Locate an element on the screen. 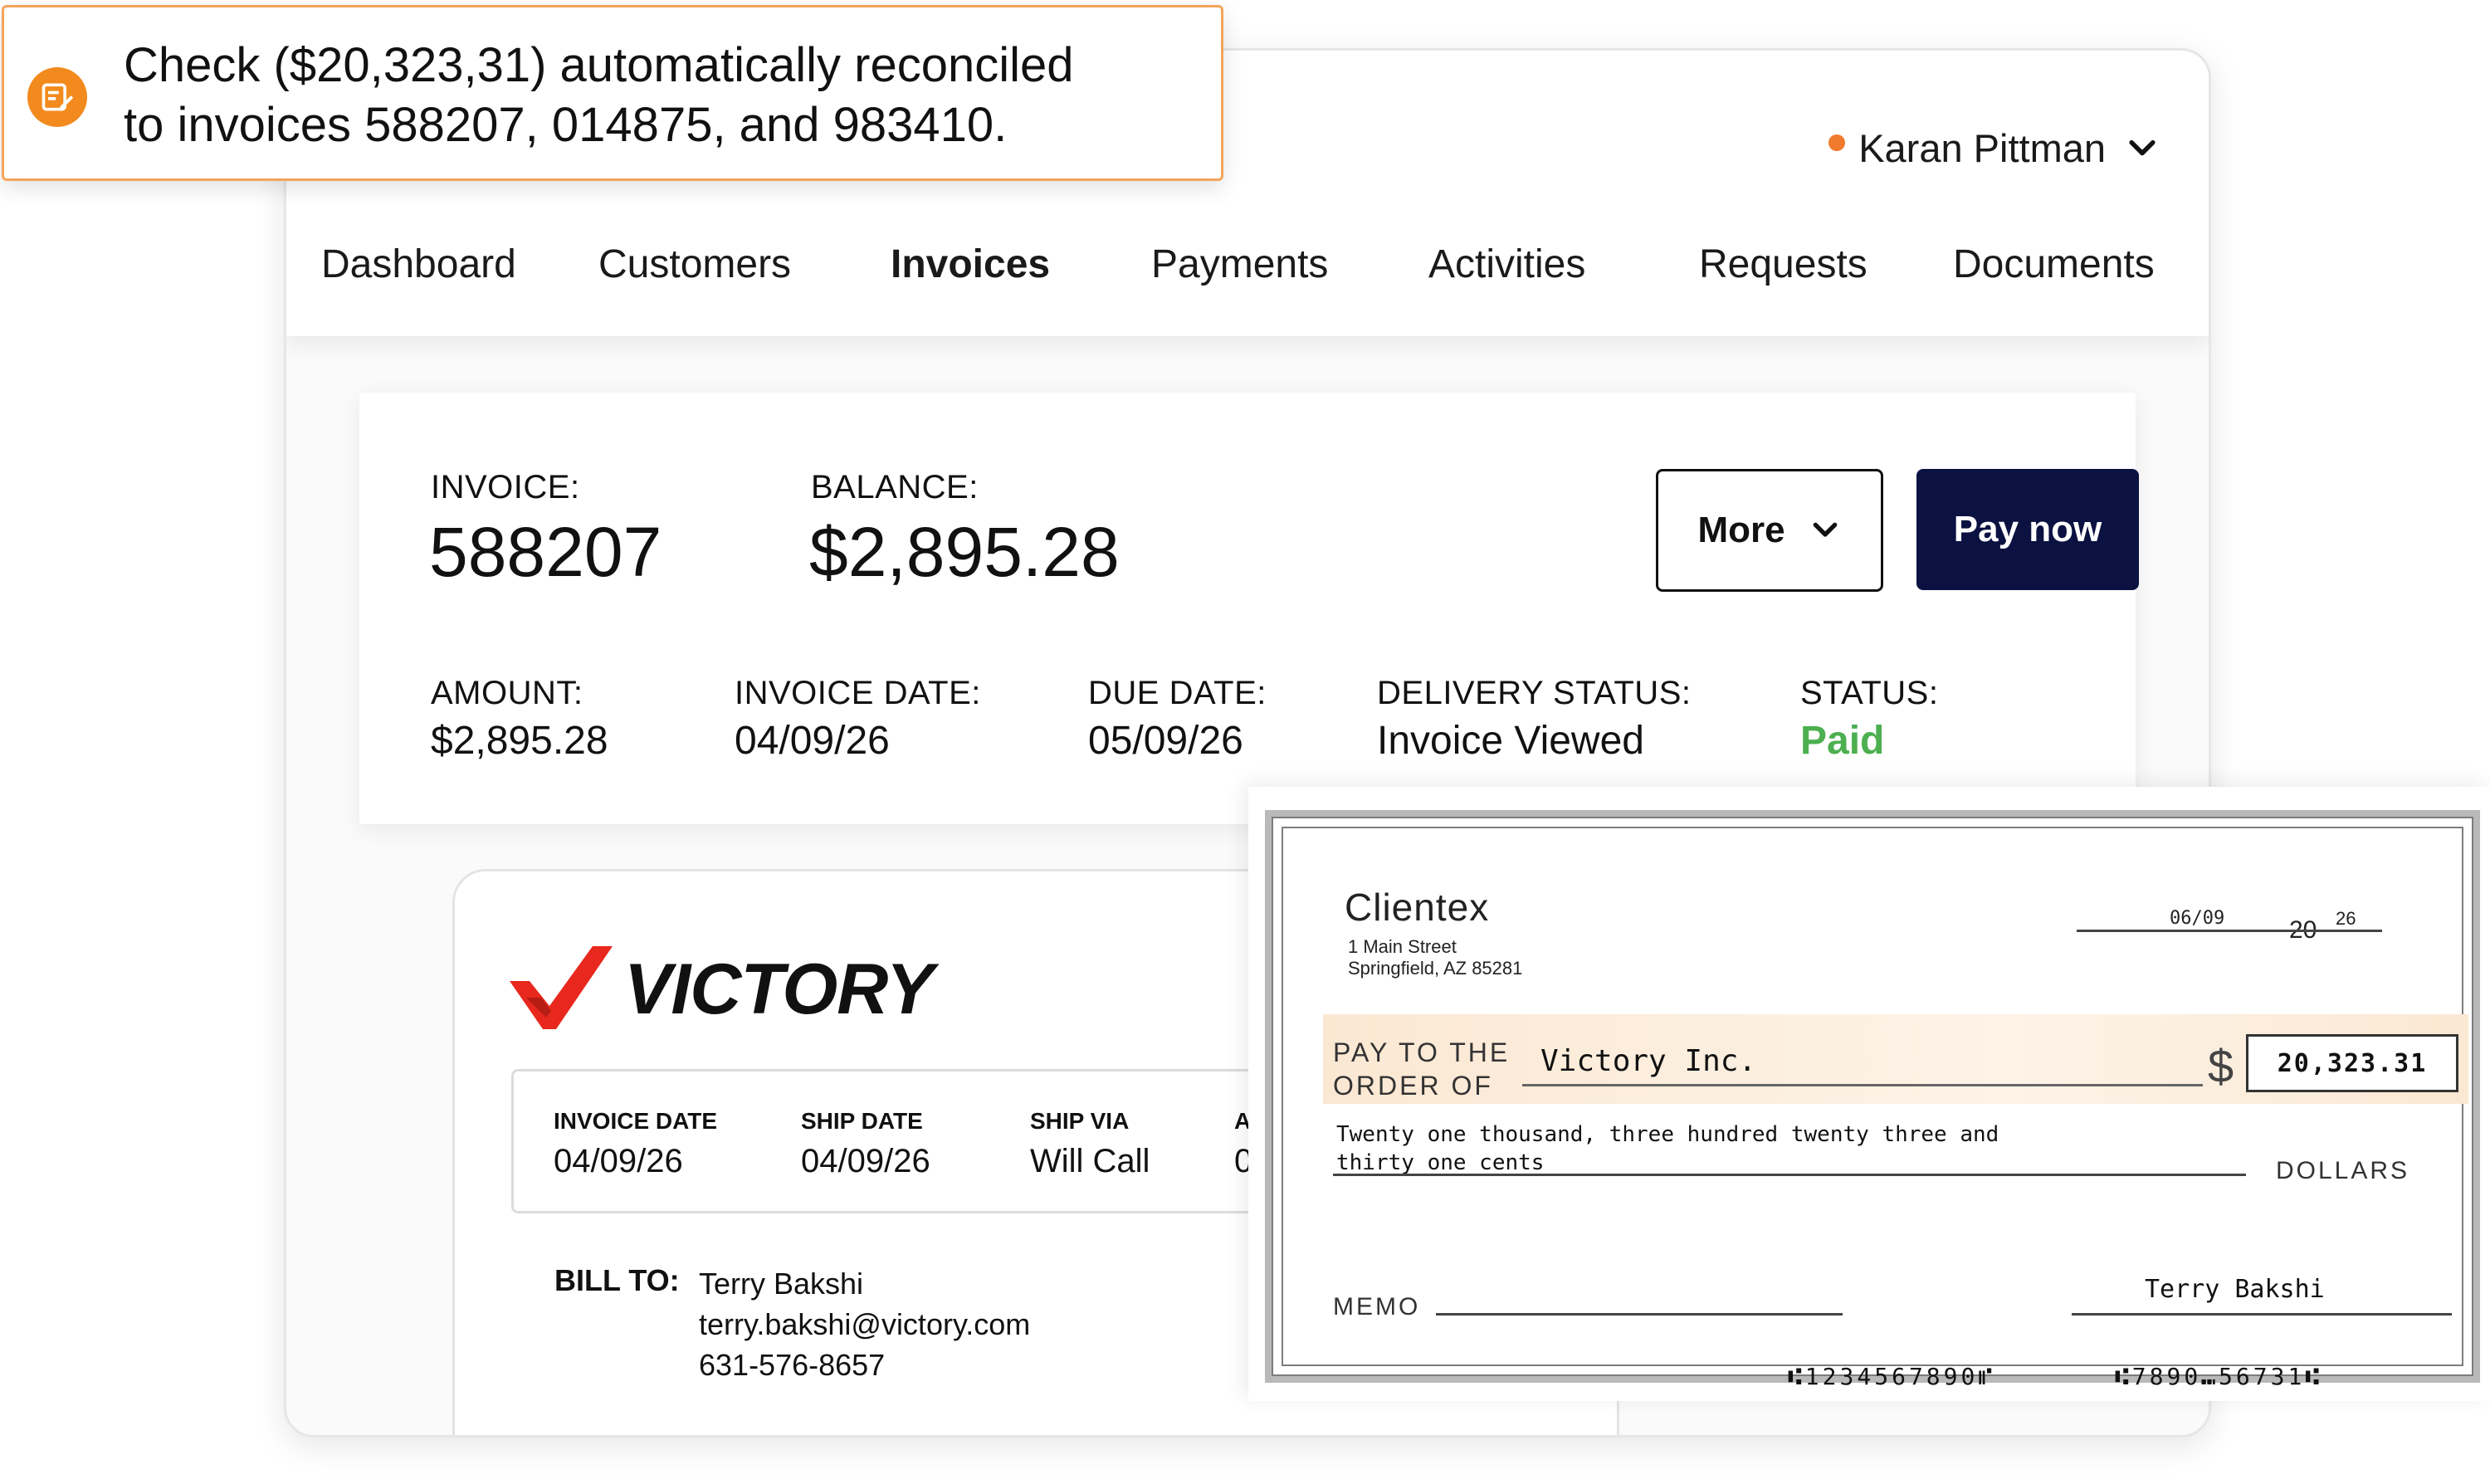 The height and width of the screenshot is (1484, 2490). payee-line is located at coordinates (1862, 1085).